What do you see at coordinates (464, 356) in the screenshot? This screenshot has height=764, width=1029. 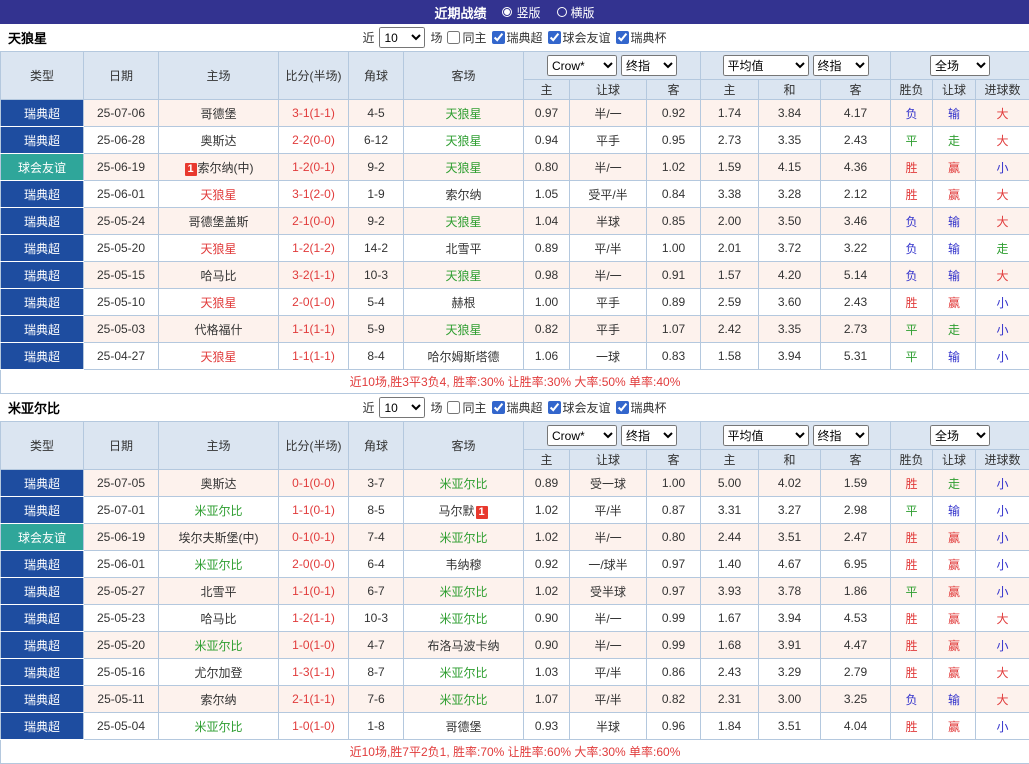 I see `away-team-cell: 哈尔姆斯塔德` at bounding box center [464, 356].